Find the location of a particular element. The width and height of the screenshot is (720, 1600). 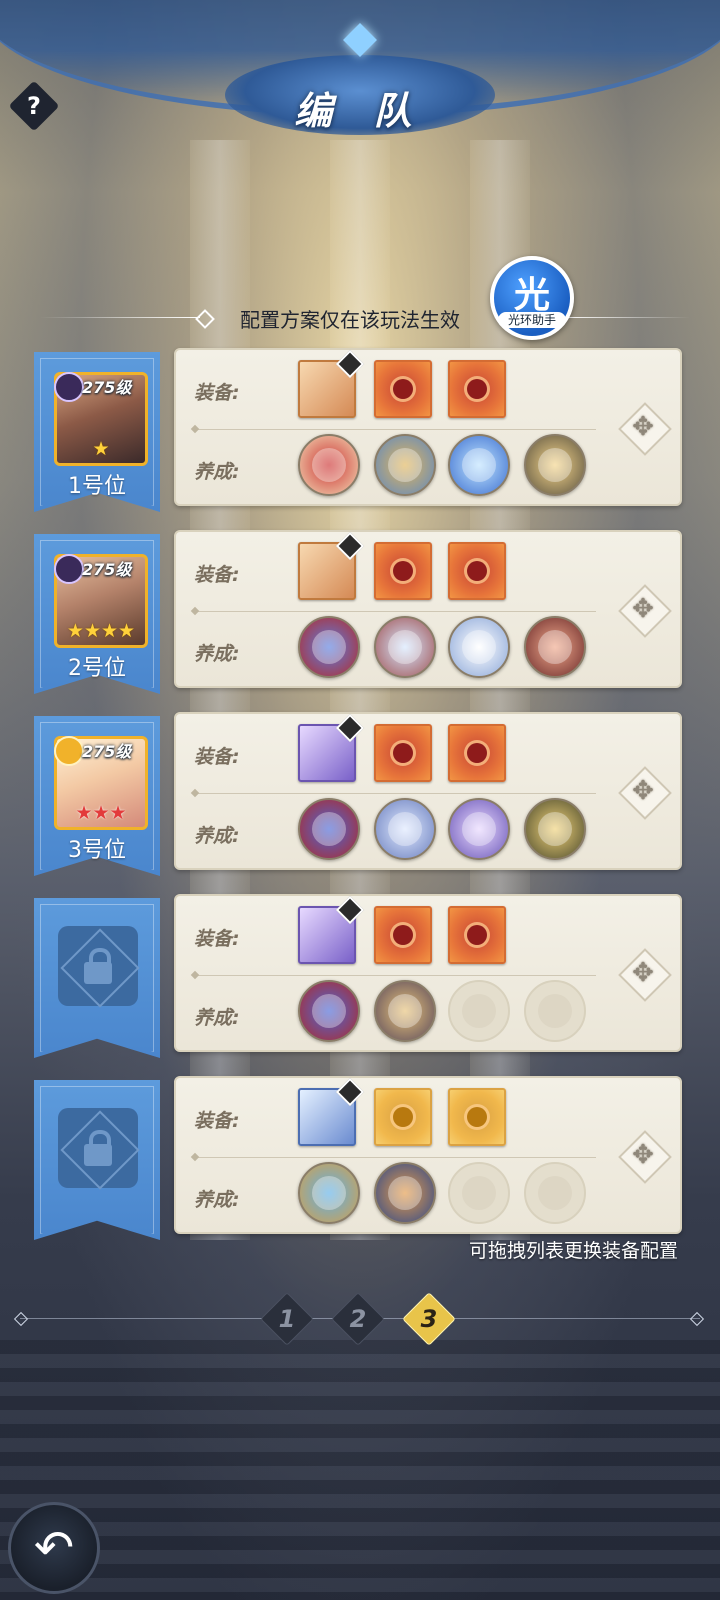

hero-class-icon is located at coordinates (69, 569).